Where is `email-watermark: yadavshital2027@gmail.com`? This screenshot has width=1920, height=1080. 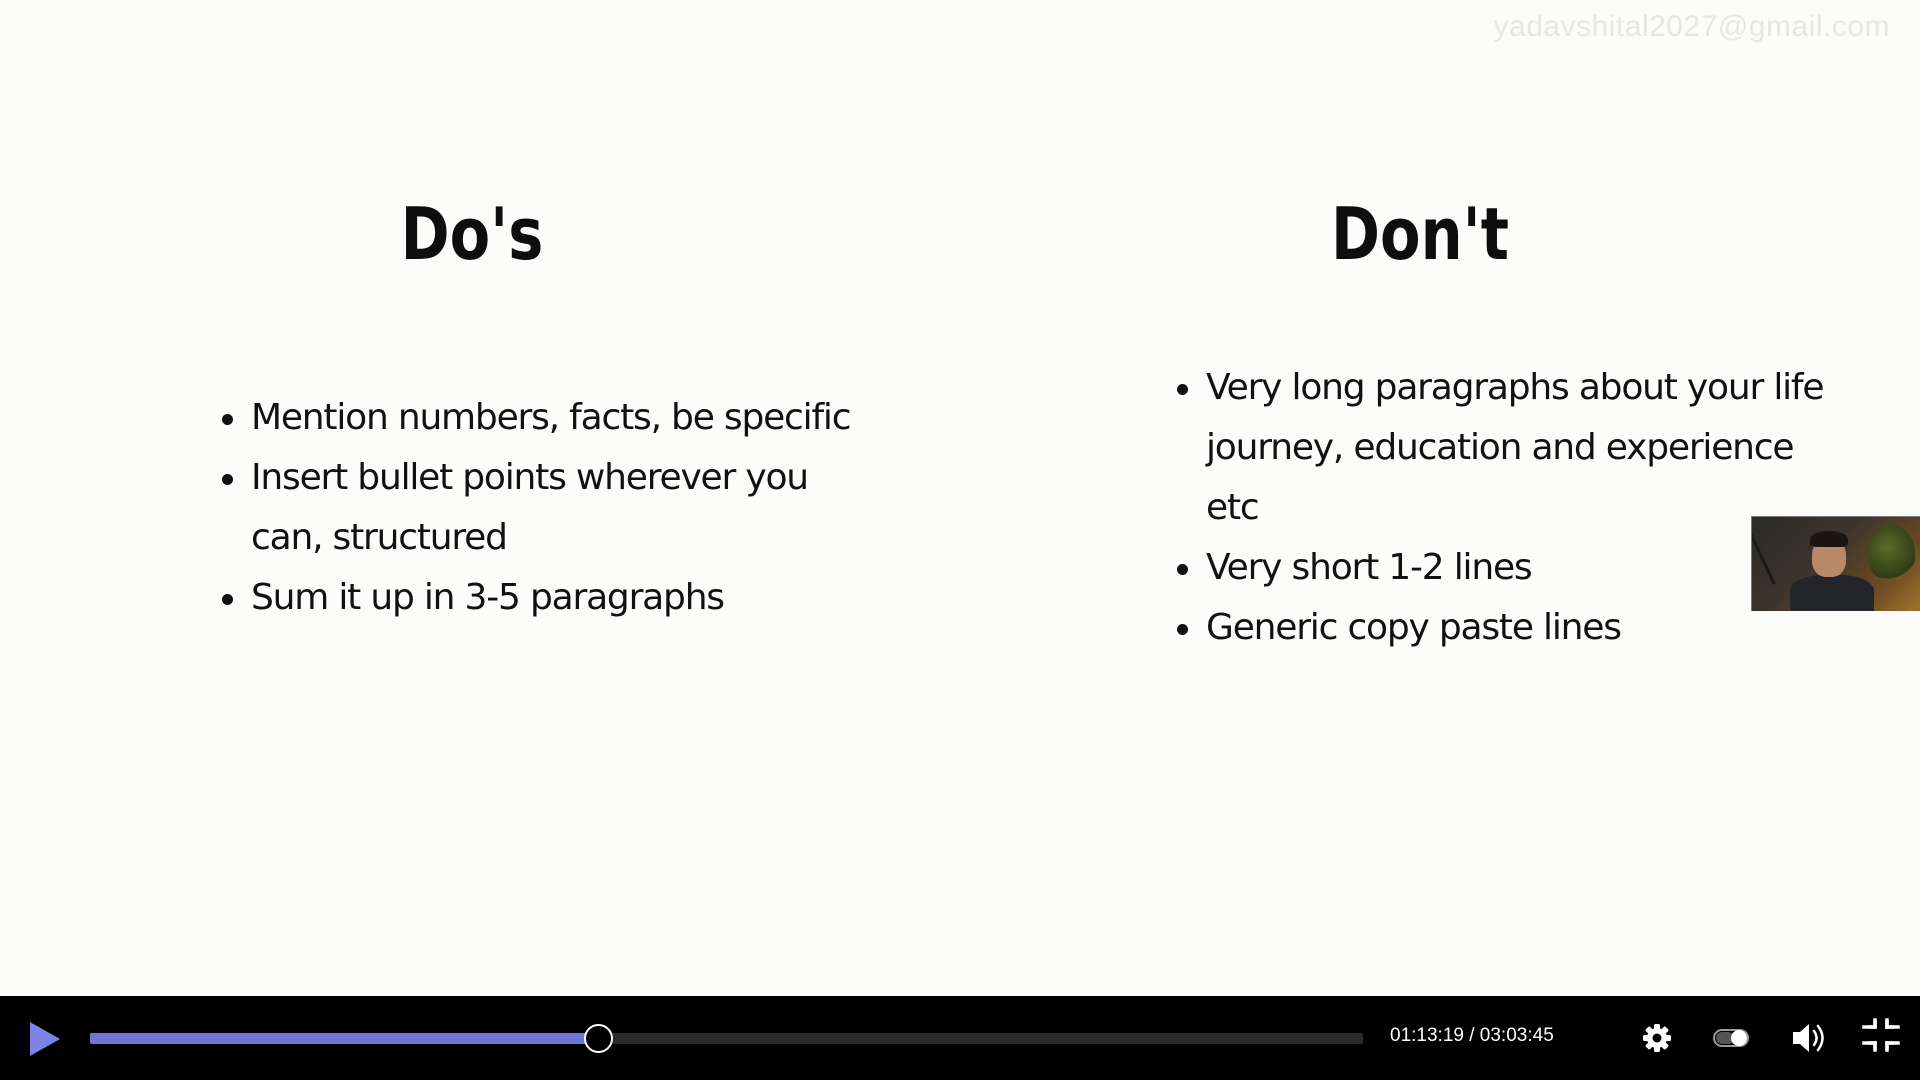
email-watermark: yadavshital2027@gmail.com is located at coordinates (1691, 26).